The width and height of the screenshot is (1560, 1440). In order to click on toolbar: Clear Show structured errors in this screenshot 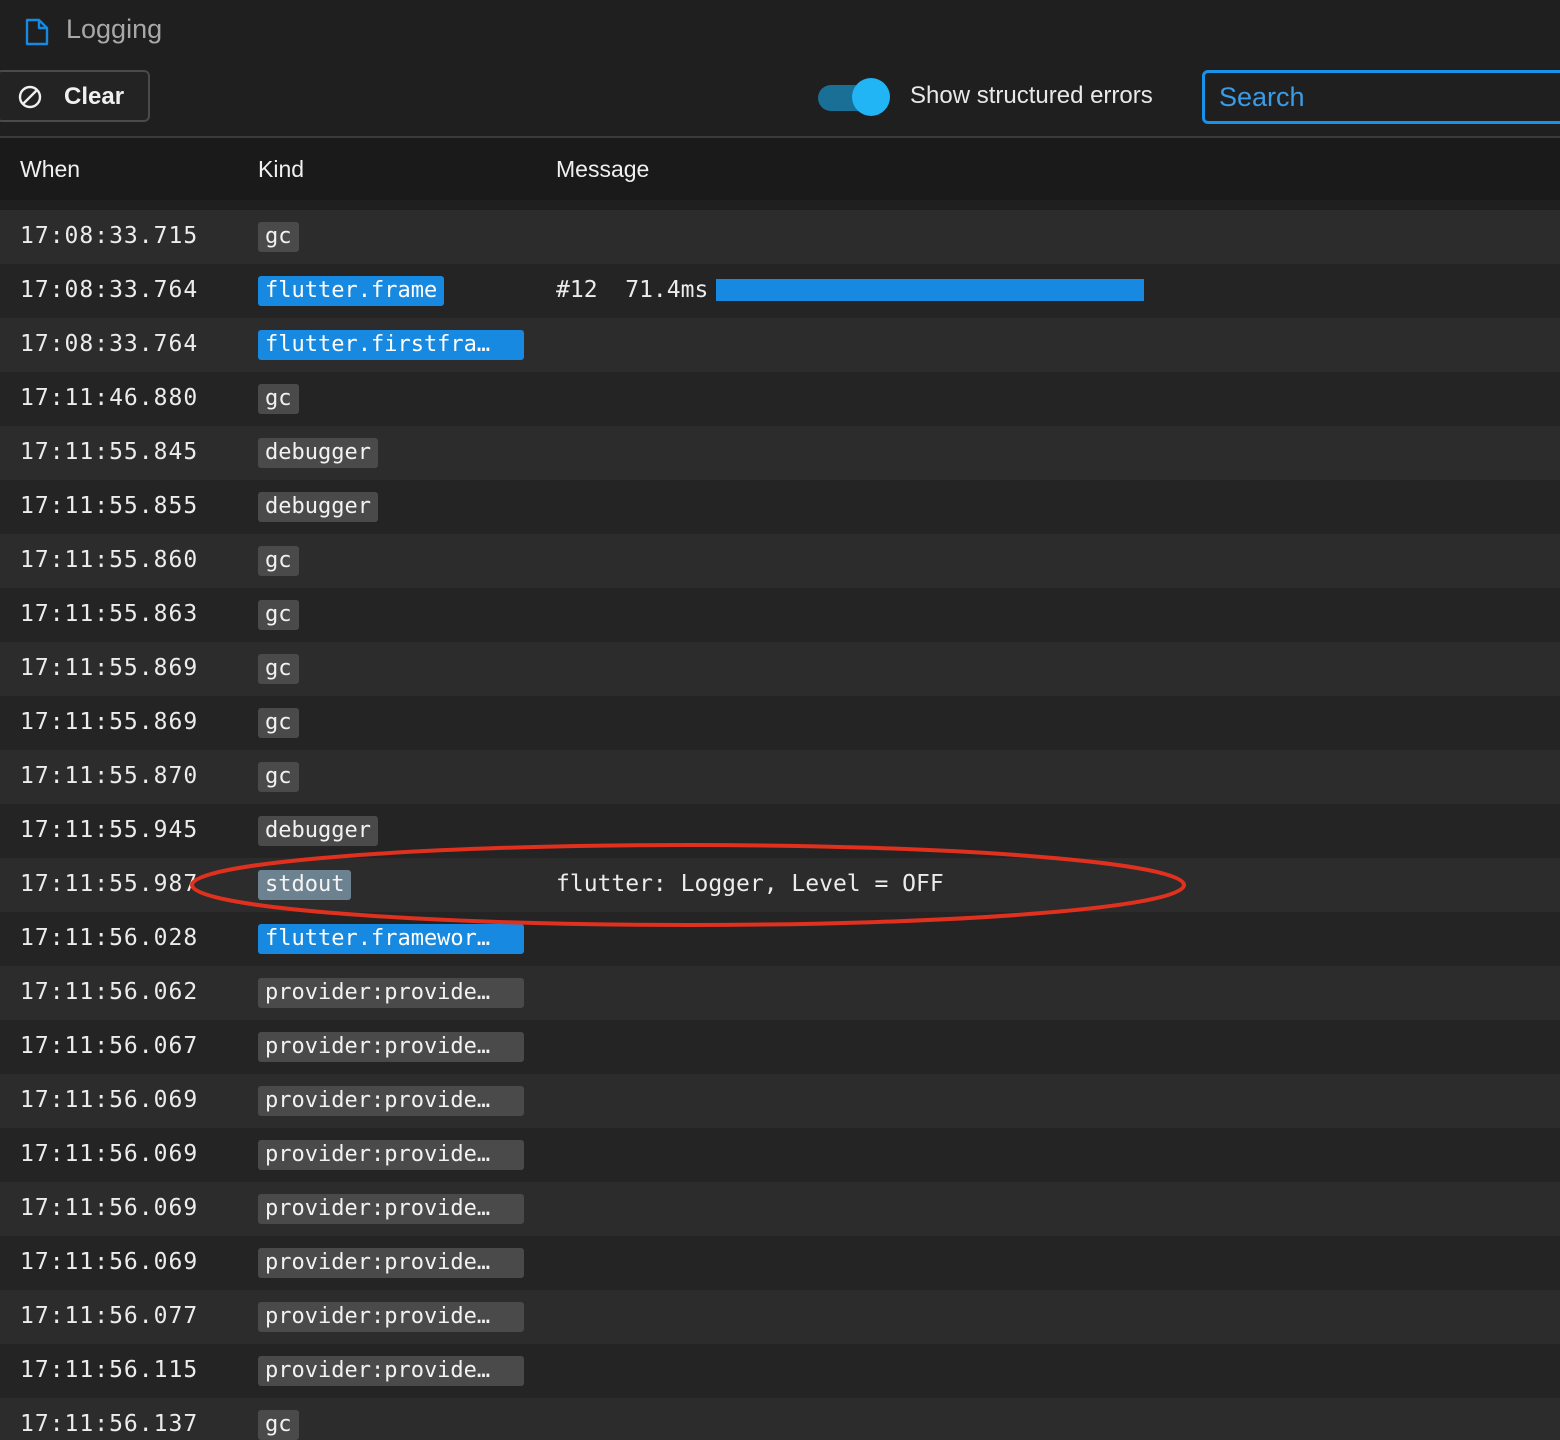, I will do `click(780, 101)`.